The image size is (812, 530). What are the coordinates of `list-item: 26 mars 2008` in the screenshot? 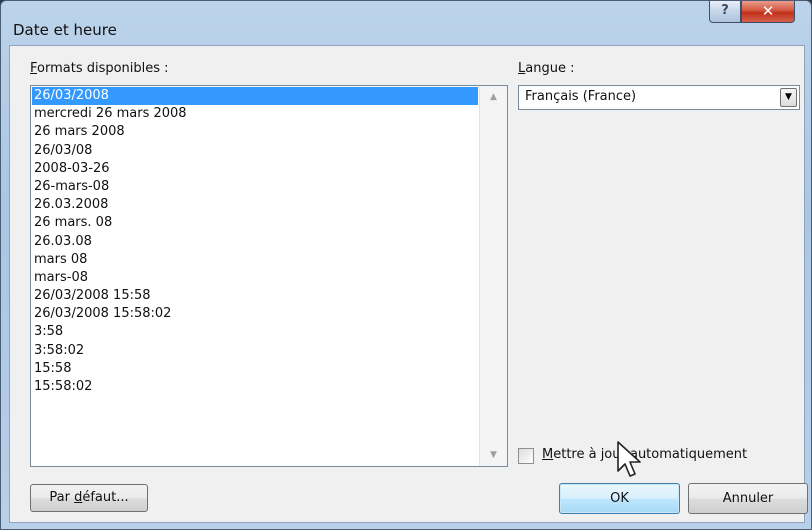 It's located at (255, 132).